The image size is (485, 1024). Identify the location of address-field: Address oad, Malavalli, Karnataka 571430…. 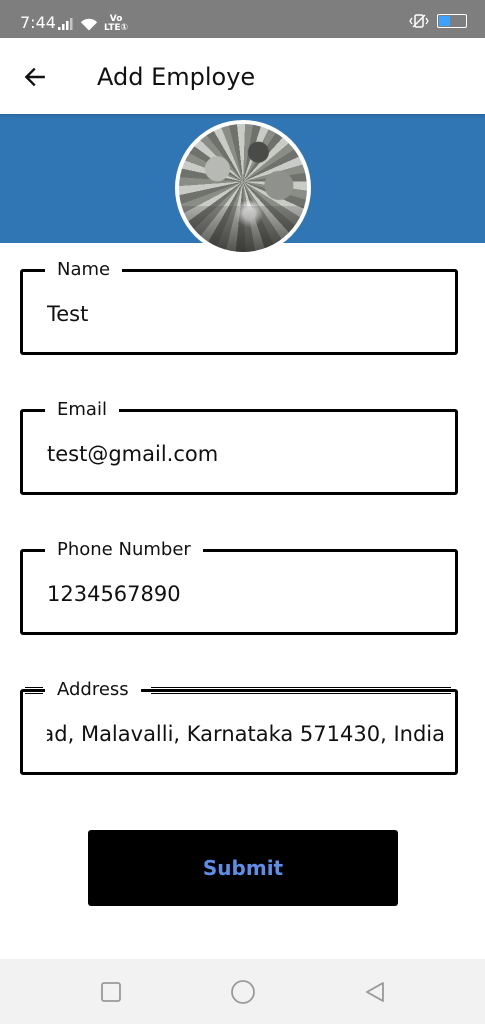
(239, 726).